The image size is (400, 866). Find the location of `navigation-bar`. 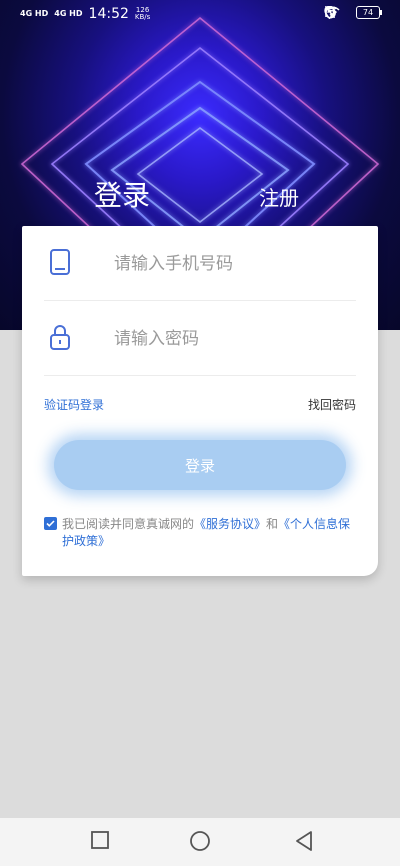

navigation-bar is located at coordinates (200, 842).